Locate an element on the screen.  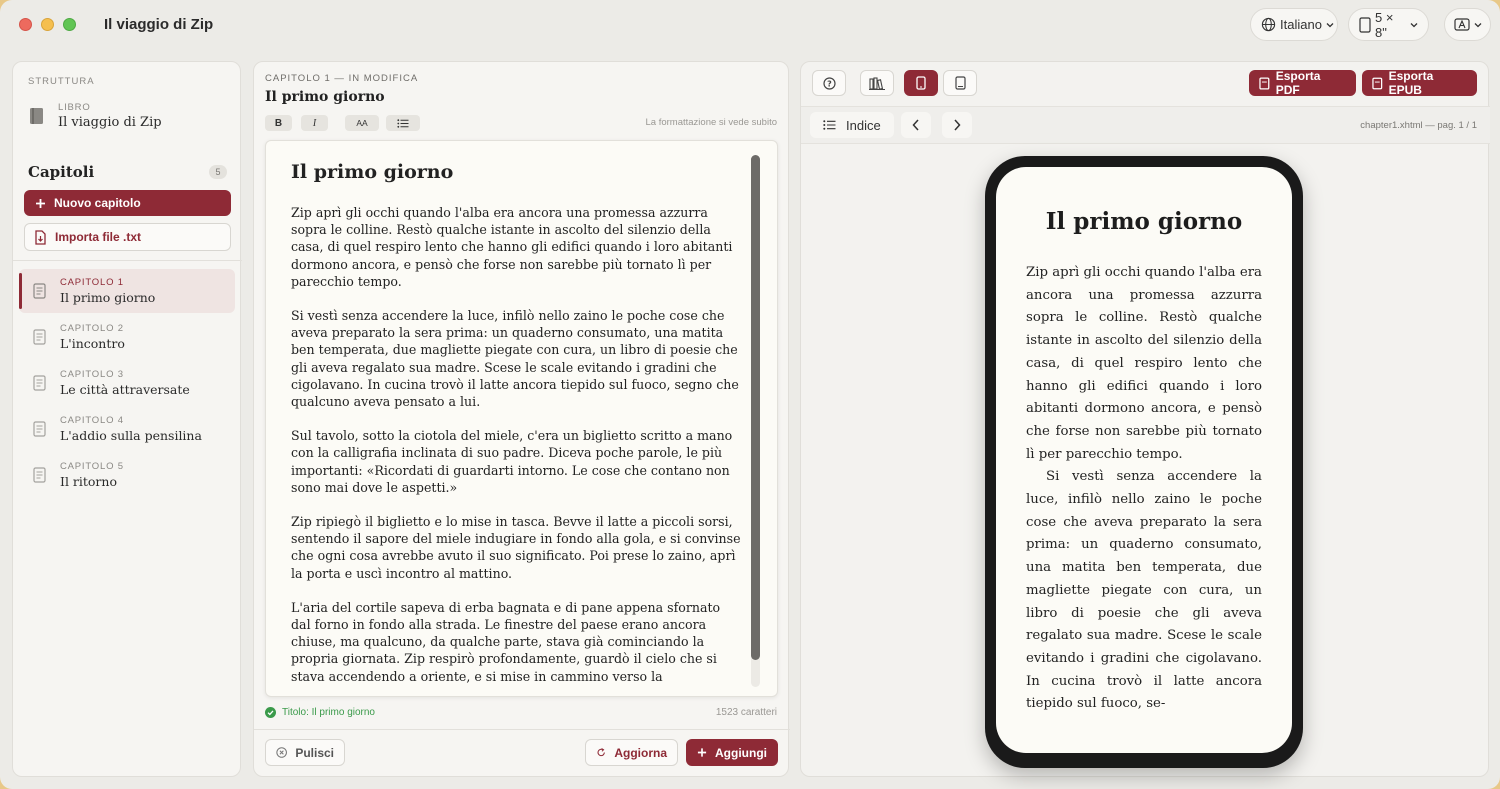
book-item: LIBRO Il viaggio di Zip is located at coordinates (95, 116).